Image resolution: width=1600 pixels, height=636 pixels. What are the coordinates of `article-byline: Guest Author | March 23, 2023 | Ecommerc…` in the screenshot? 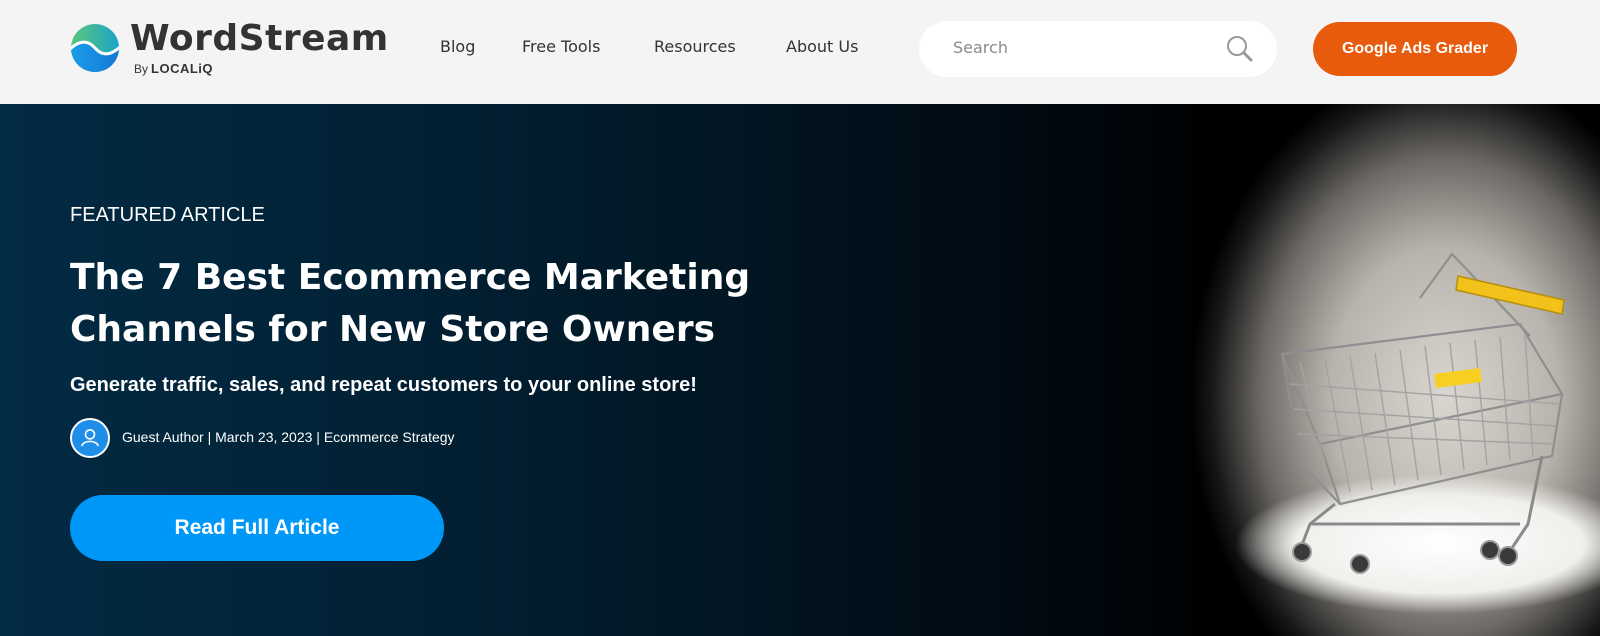 It's located at (288, 437).